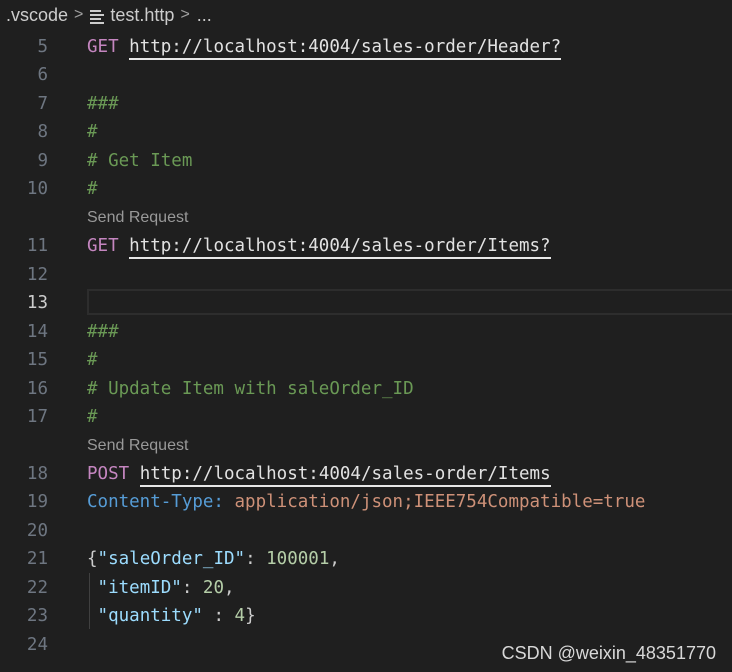  Describe the element at coordinates (366, 104) in the screenshot. I see `code-line: 7 ###` at that location.